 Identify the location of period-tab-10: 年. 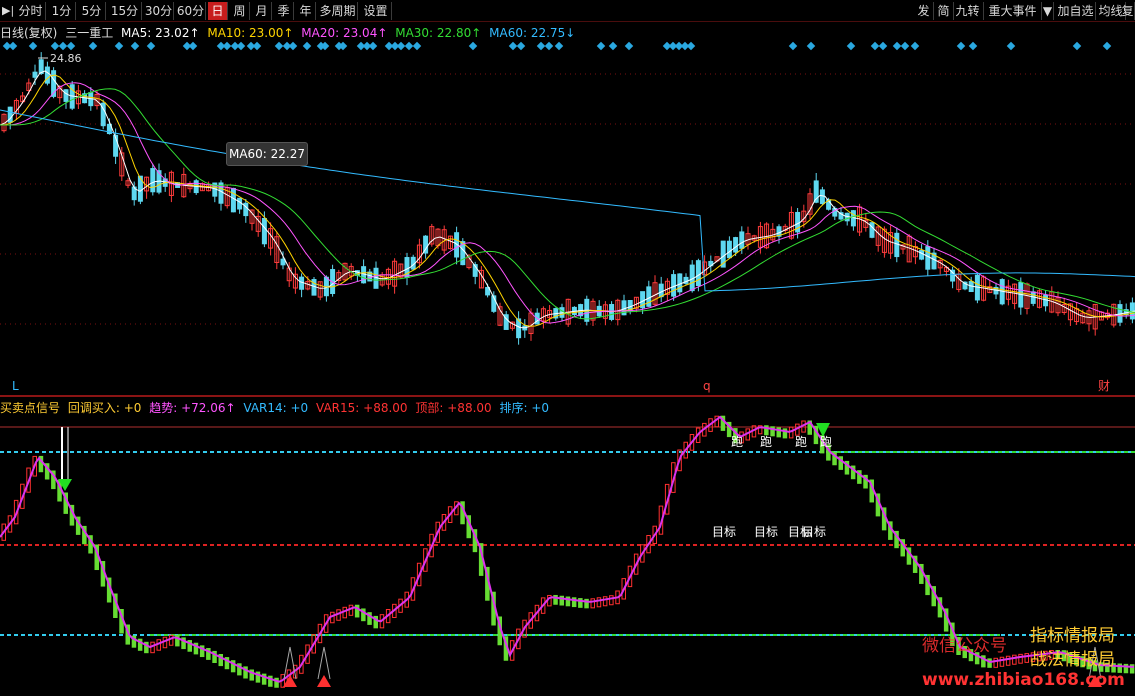
(306, 11).